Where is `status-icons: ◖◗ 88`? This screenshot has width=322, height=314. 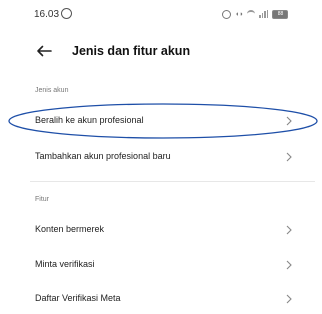
status-icons: ◖◗ 88 is located at coordinates (255, 14).